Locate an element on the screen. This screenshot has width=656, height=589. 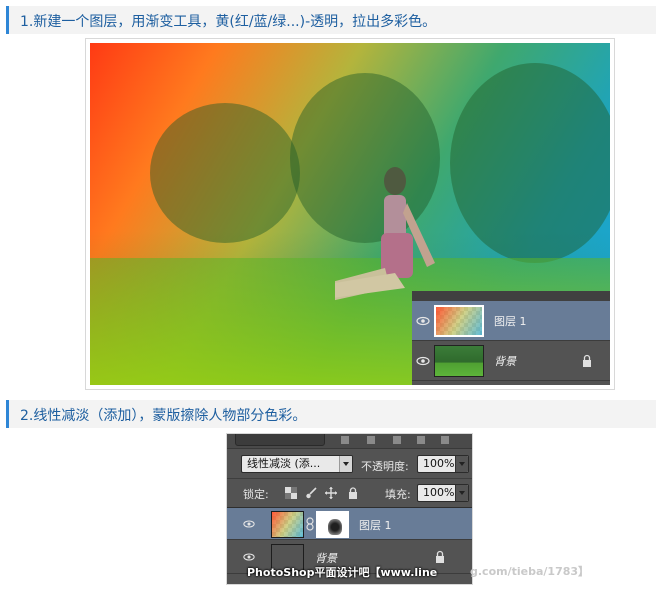
lock-row: 锁定: 填充: 100% is located at coordinates (349, 493).